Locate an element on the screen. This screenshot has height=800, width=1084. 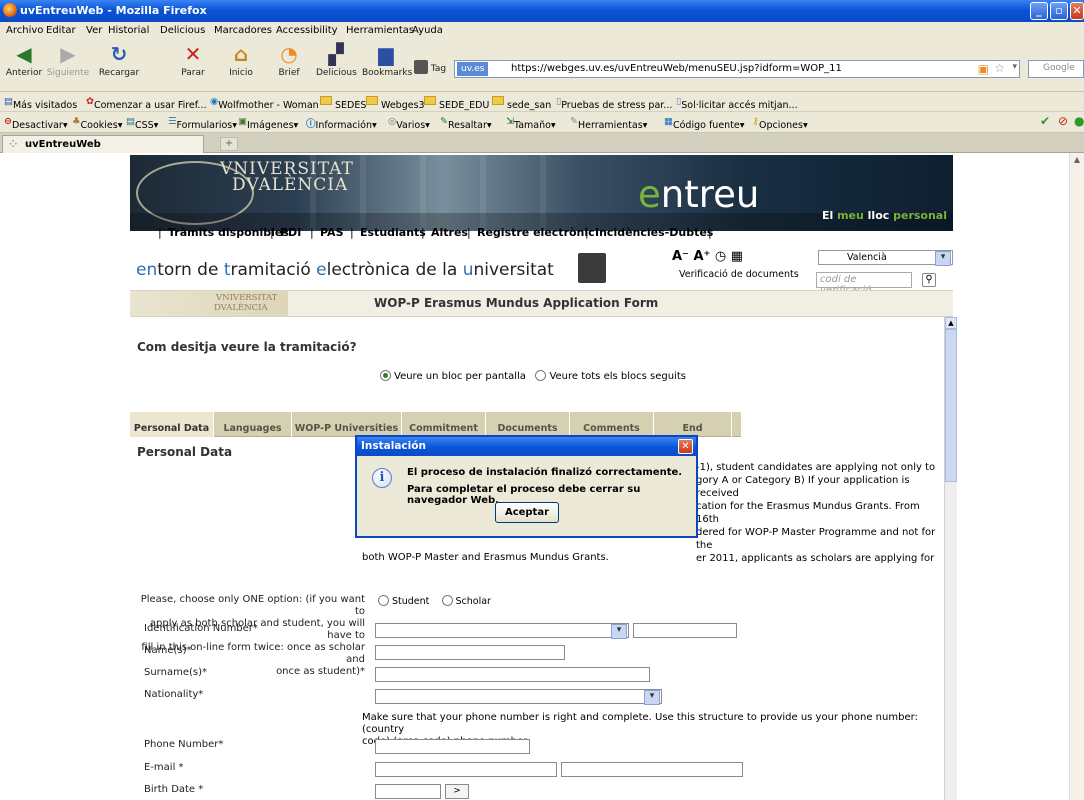
email-confirm-input is located at coordinates (652, 769).